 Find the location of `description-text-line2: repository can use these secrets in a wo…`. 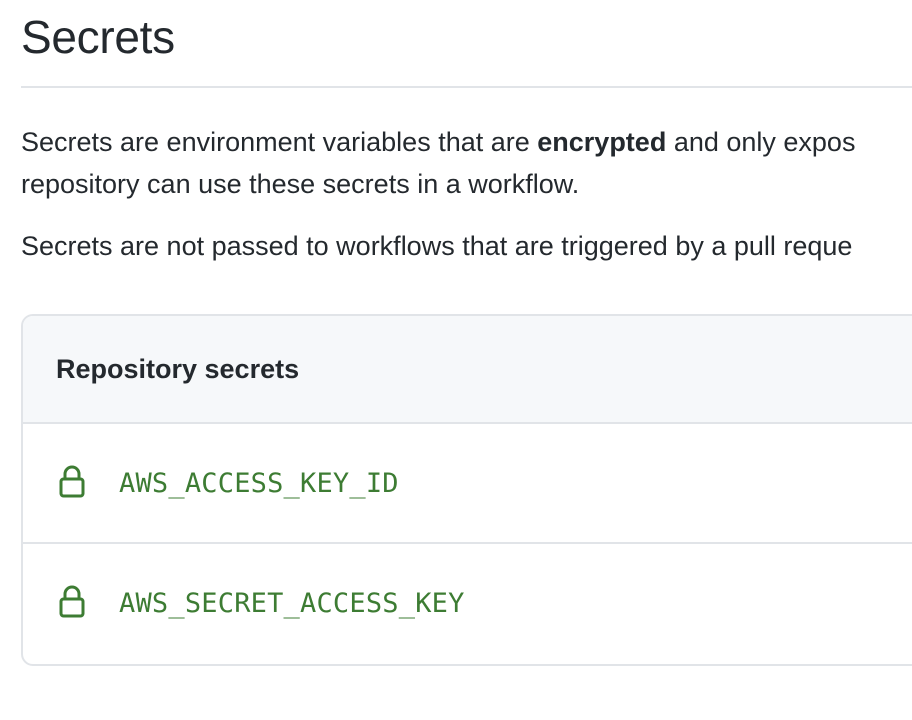

description-text-line2: repository can use these secrets in a wo… is located at coordinates (300, 184).